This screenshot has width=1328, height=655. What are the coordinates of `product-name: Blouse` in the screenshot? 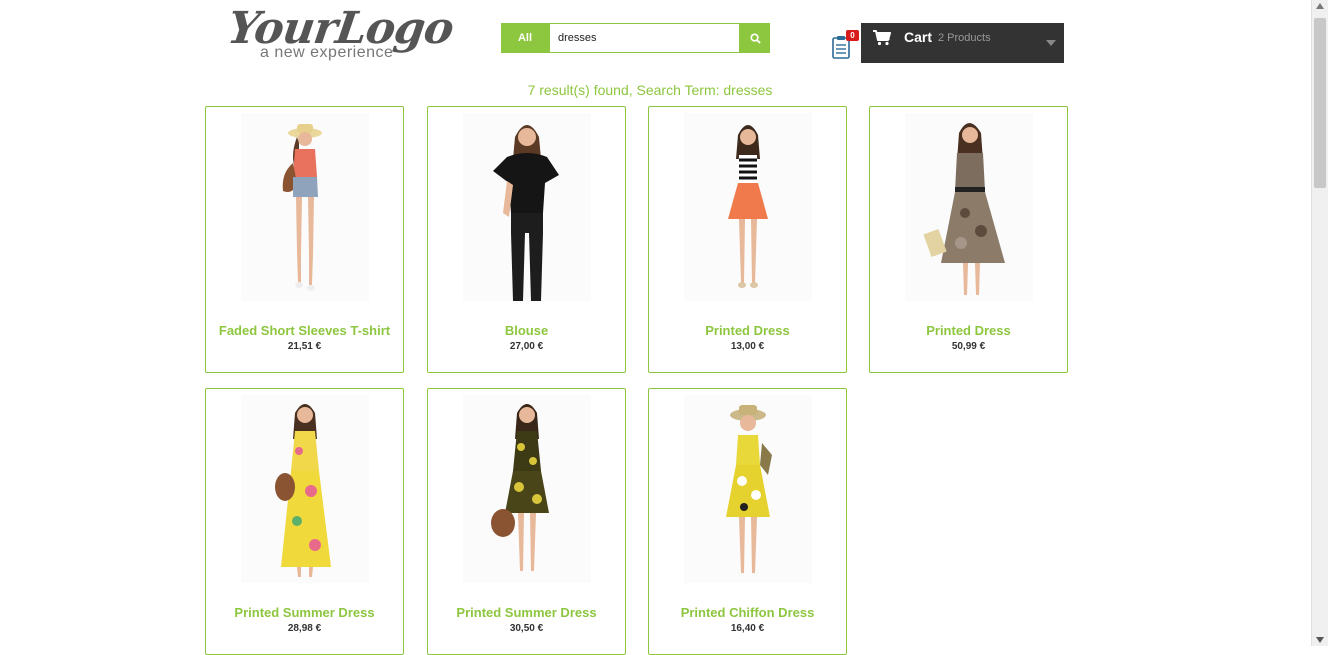 It's located at (526, 330).